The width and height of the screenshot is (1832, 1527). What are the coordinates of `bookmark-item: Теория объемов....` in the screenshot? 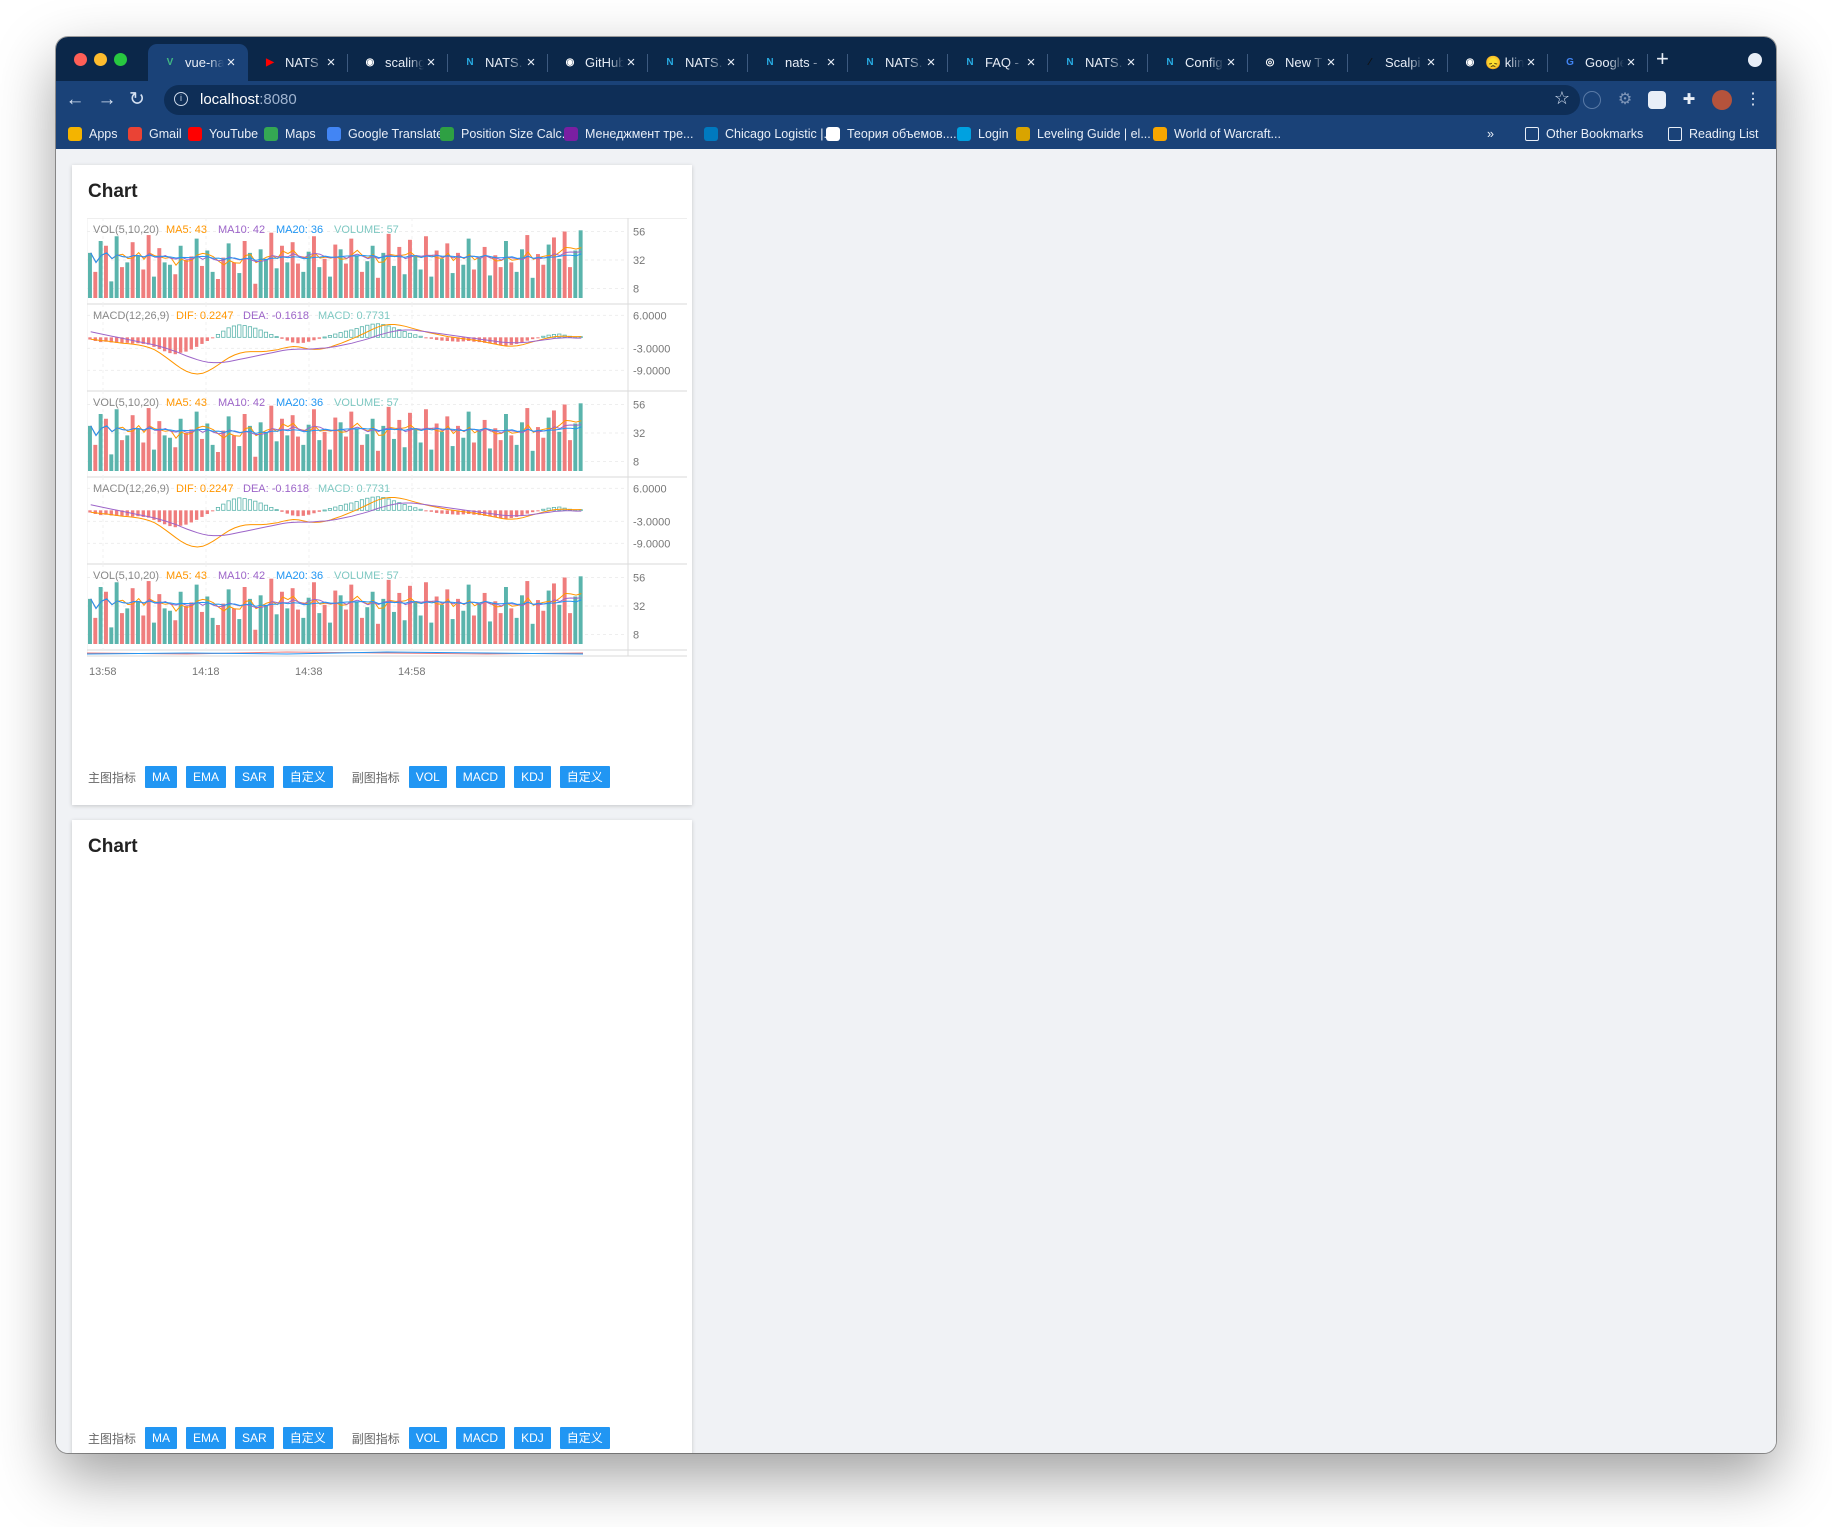 It's located at (891, 134).